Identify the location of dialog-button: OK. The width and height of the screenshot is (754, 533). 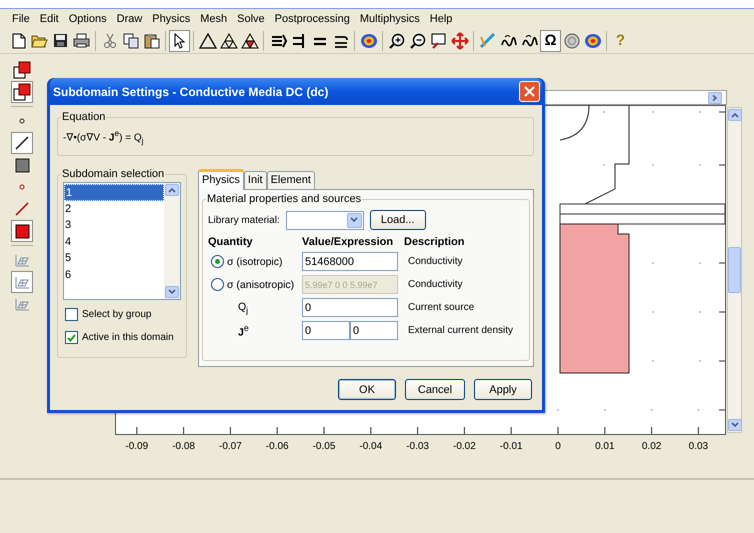
(367, 389).